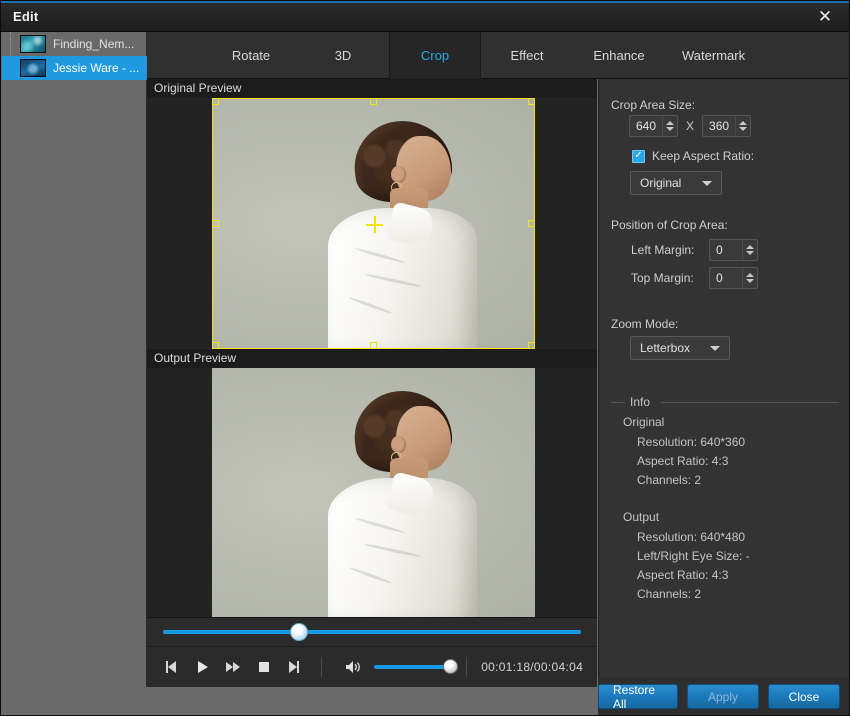 The height and width of the screenshot is (716, 850). Describe the element at coordinates (640, 402) in the screenshot. I see `info-group-title: Info` at that location.